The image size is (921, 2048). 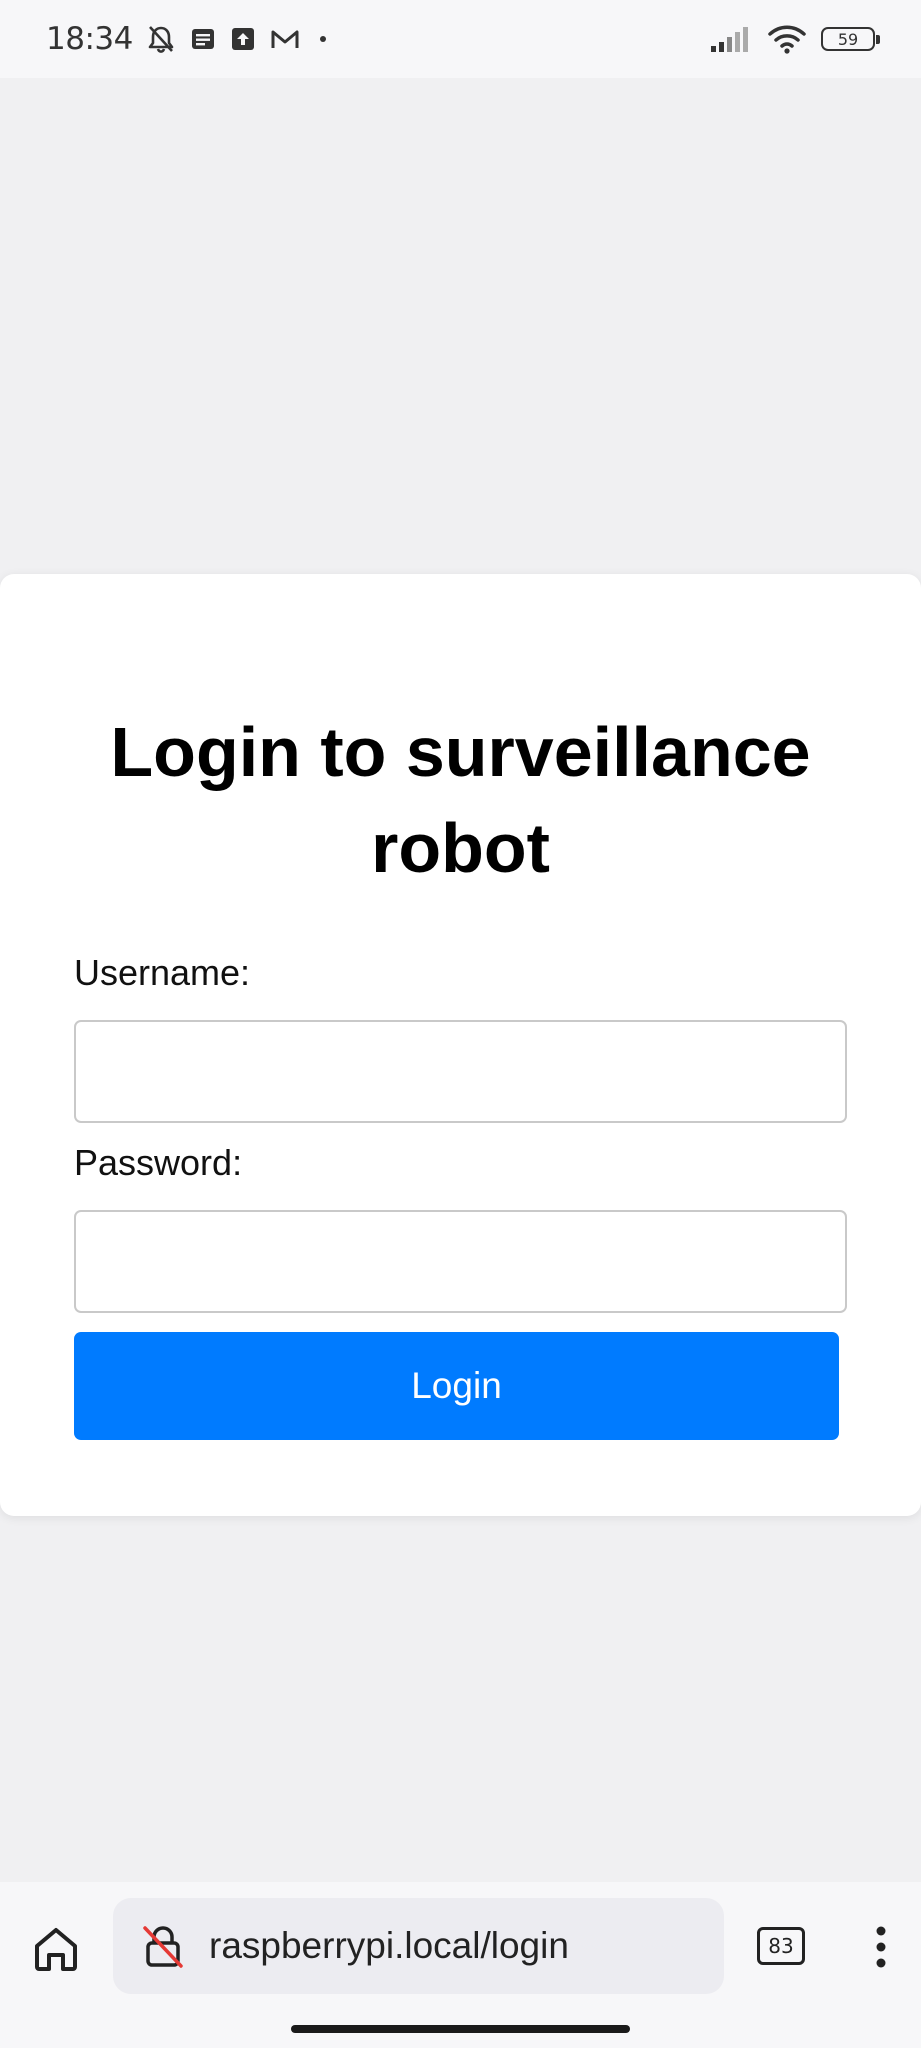 I want to click on battery-icon: 59, so click(x=850, y=39).